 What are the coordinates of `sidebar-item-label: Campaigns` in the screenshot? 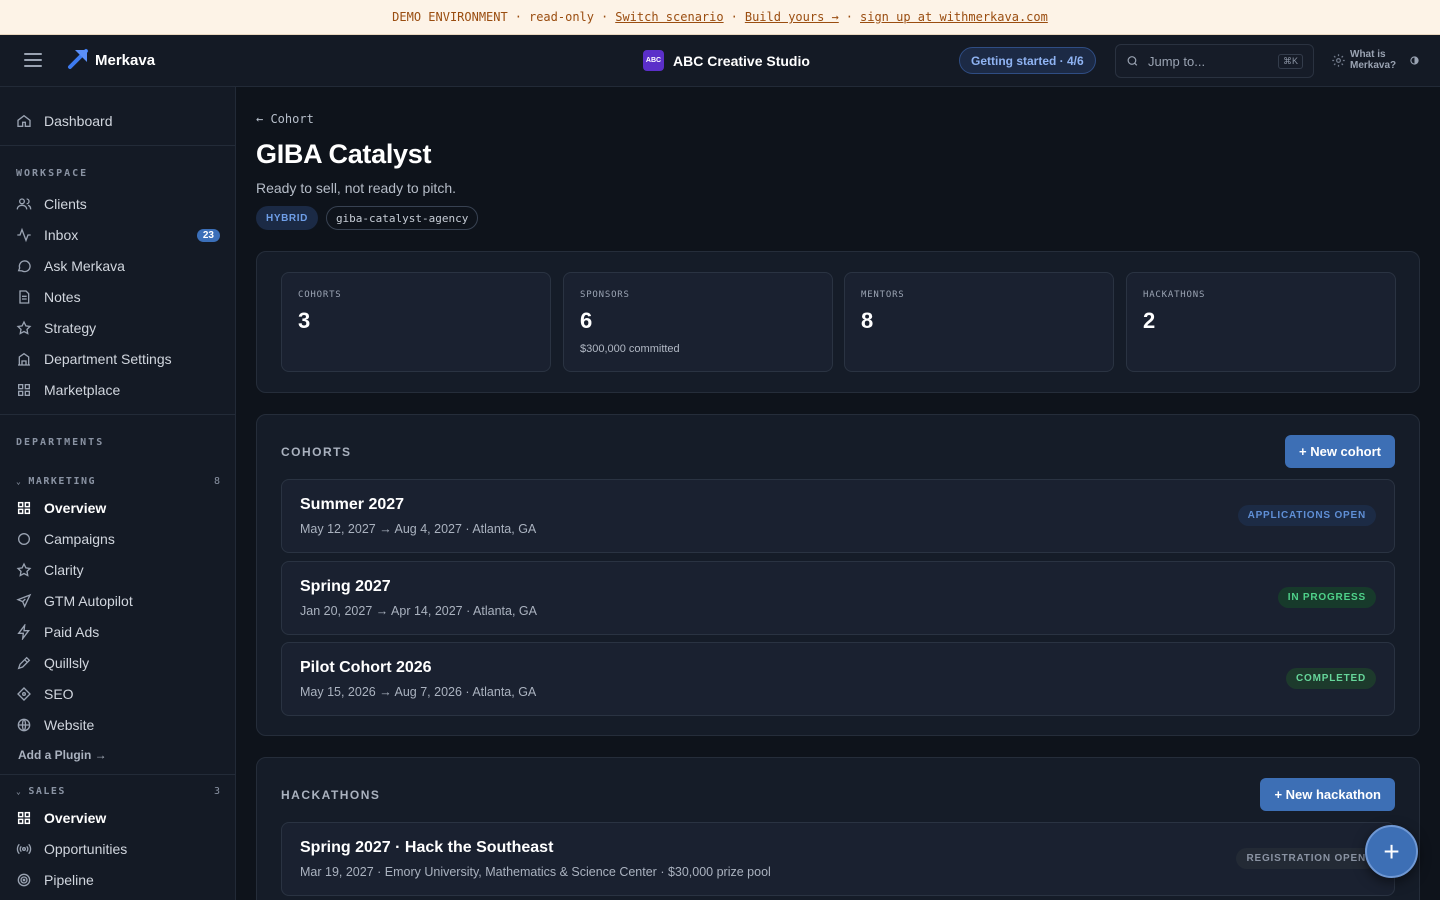 It's located at (79, 539).